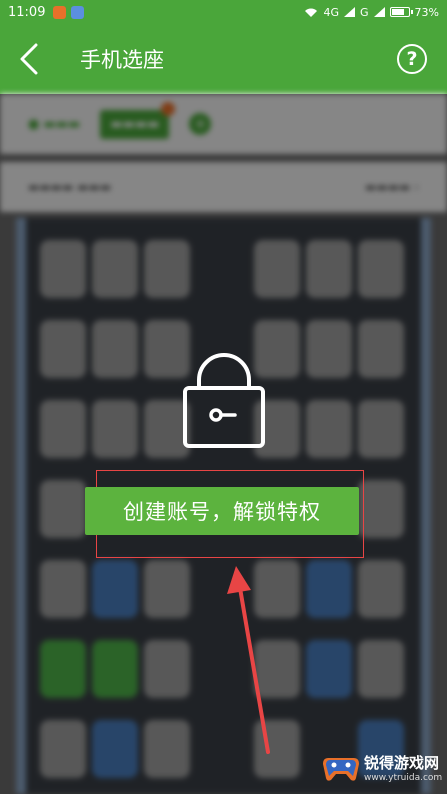 Image resolution: width=447 pixels, height=794 pixels. What do you see at coordinates (350, 12) in the screenshot?
I see `signal-icon` at bounding box center [350, 12].